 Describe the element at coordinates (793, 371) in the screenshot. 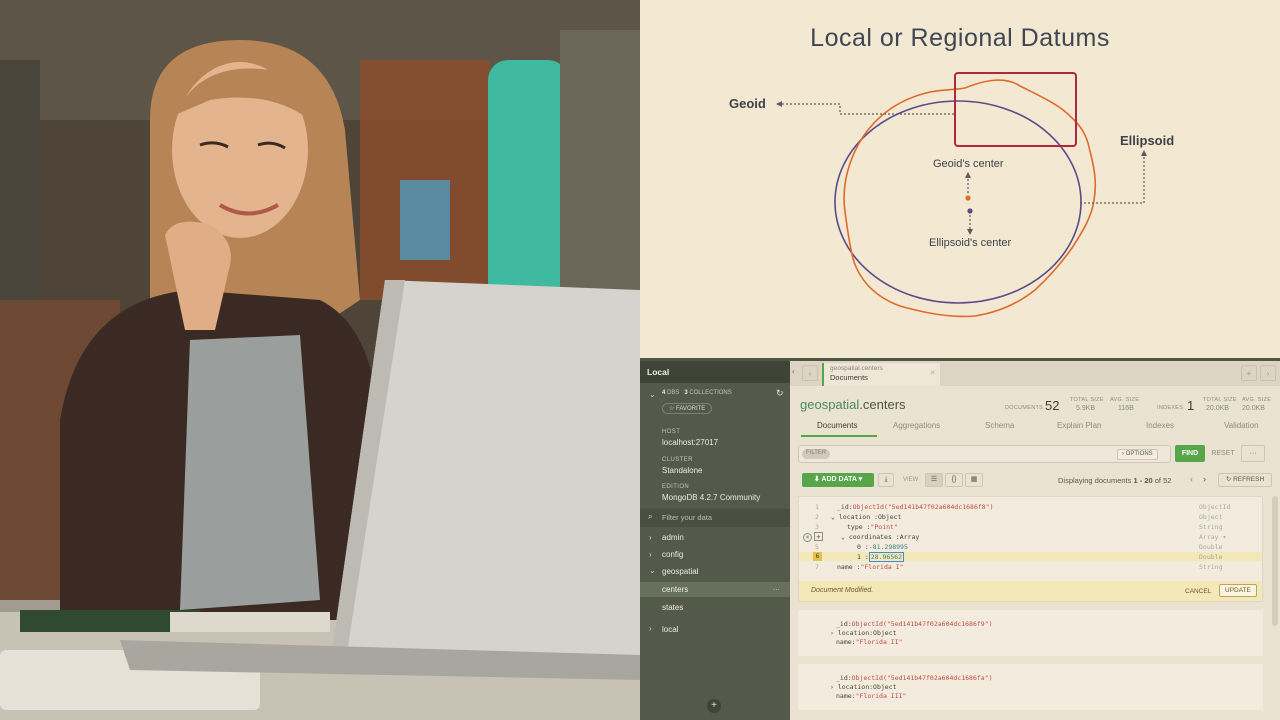

I see `collapse-icon: ‹` at that location.